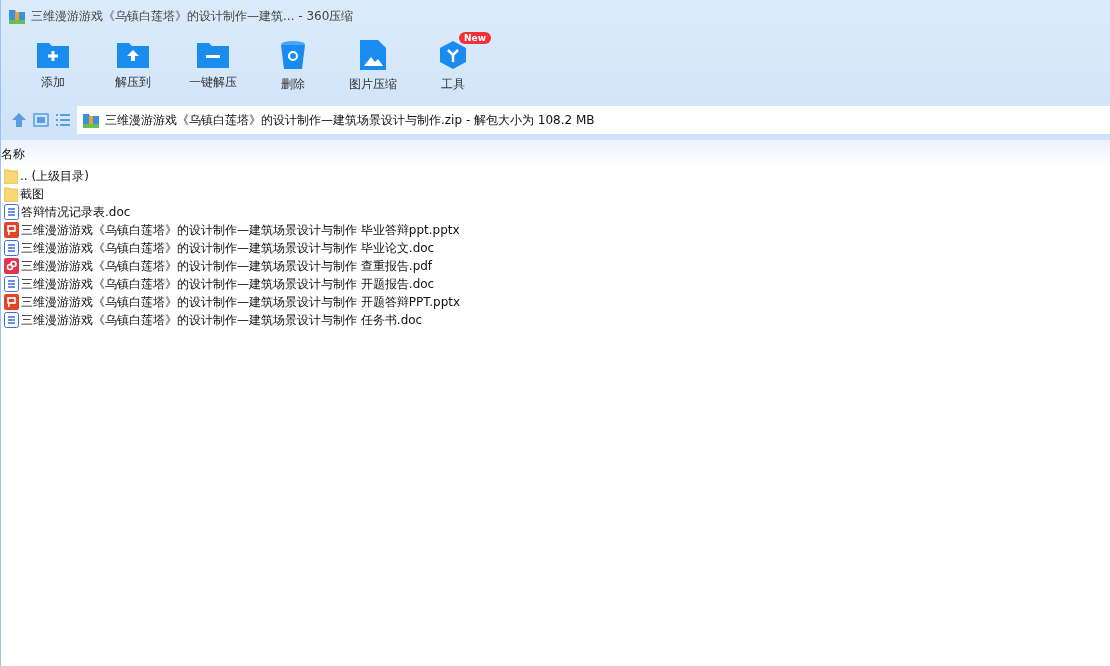  I want to click on file-name: 截图, so click(32, 194).